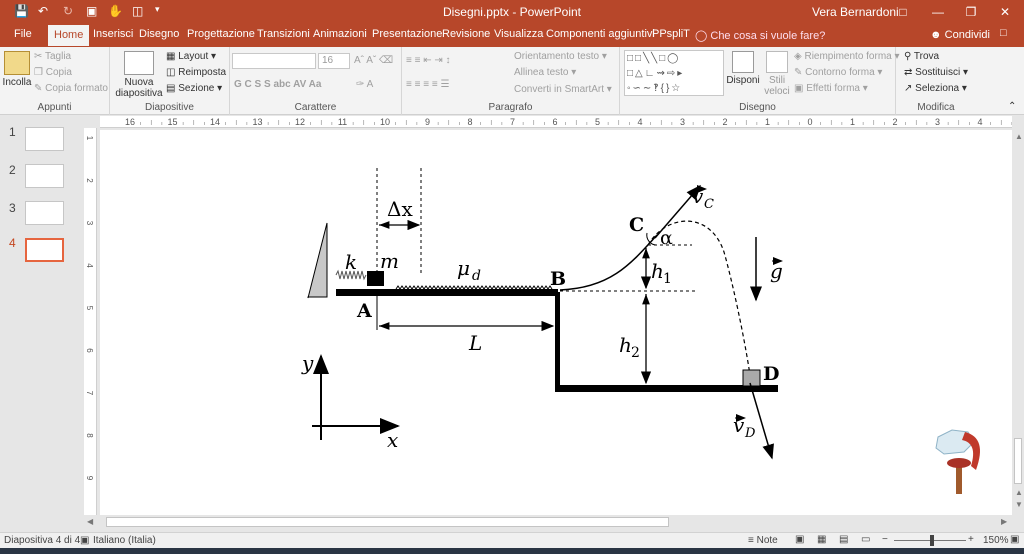  What do you see at coordinates (777, 74) in the screenshot?
I see `quick-styles-button: Stili veloci` at bounding box center [777, 74].